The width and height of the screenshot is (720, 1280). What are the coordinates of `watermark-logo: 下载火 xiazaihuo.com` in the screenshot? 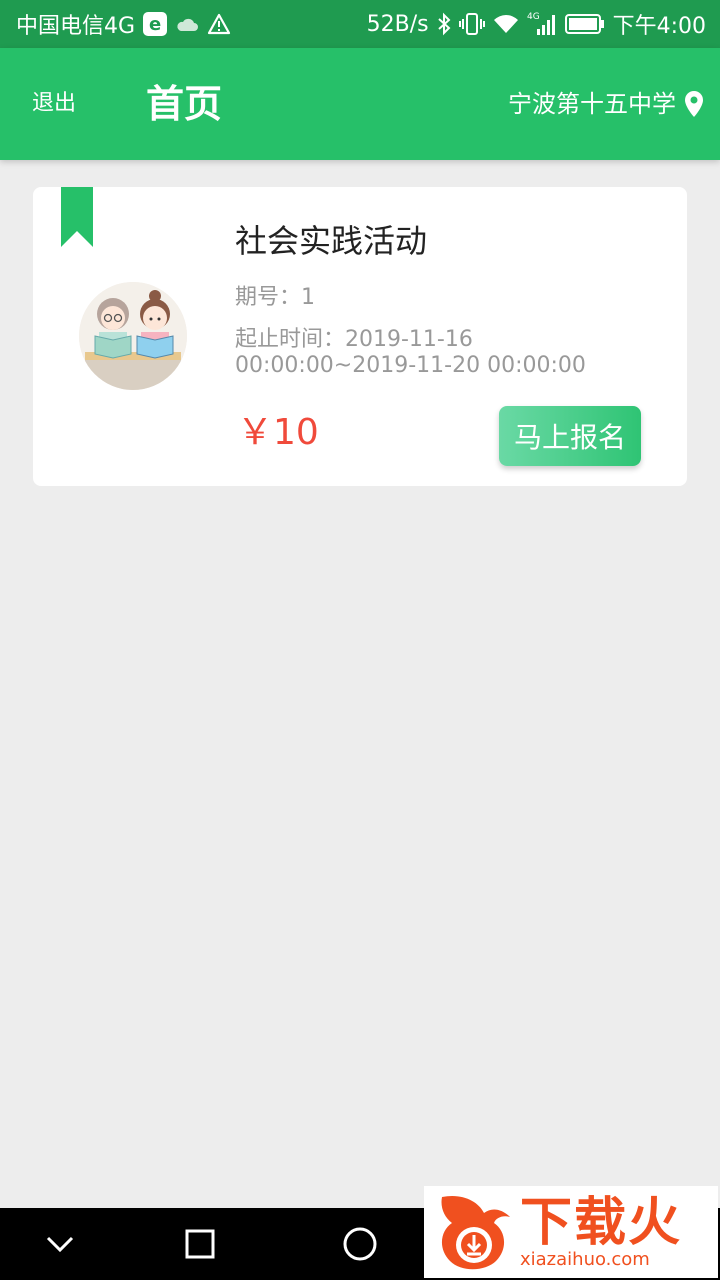 It's located at (571, 1232).